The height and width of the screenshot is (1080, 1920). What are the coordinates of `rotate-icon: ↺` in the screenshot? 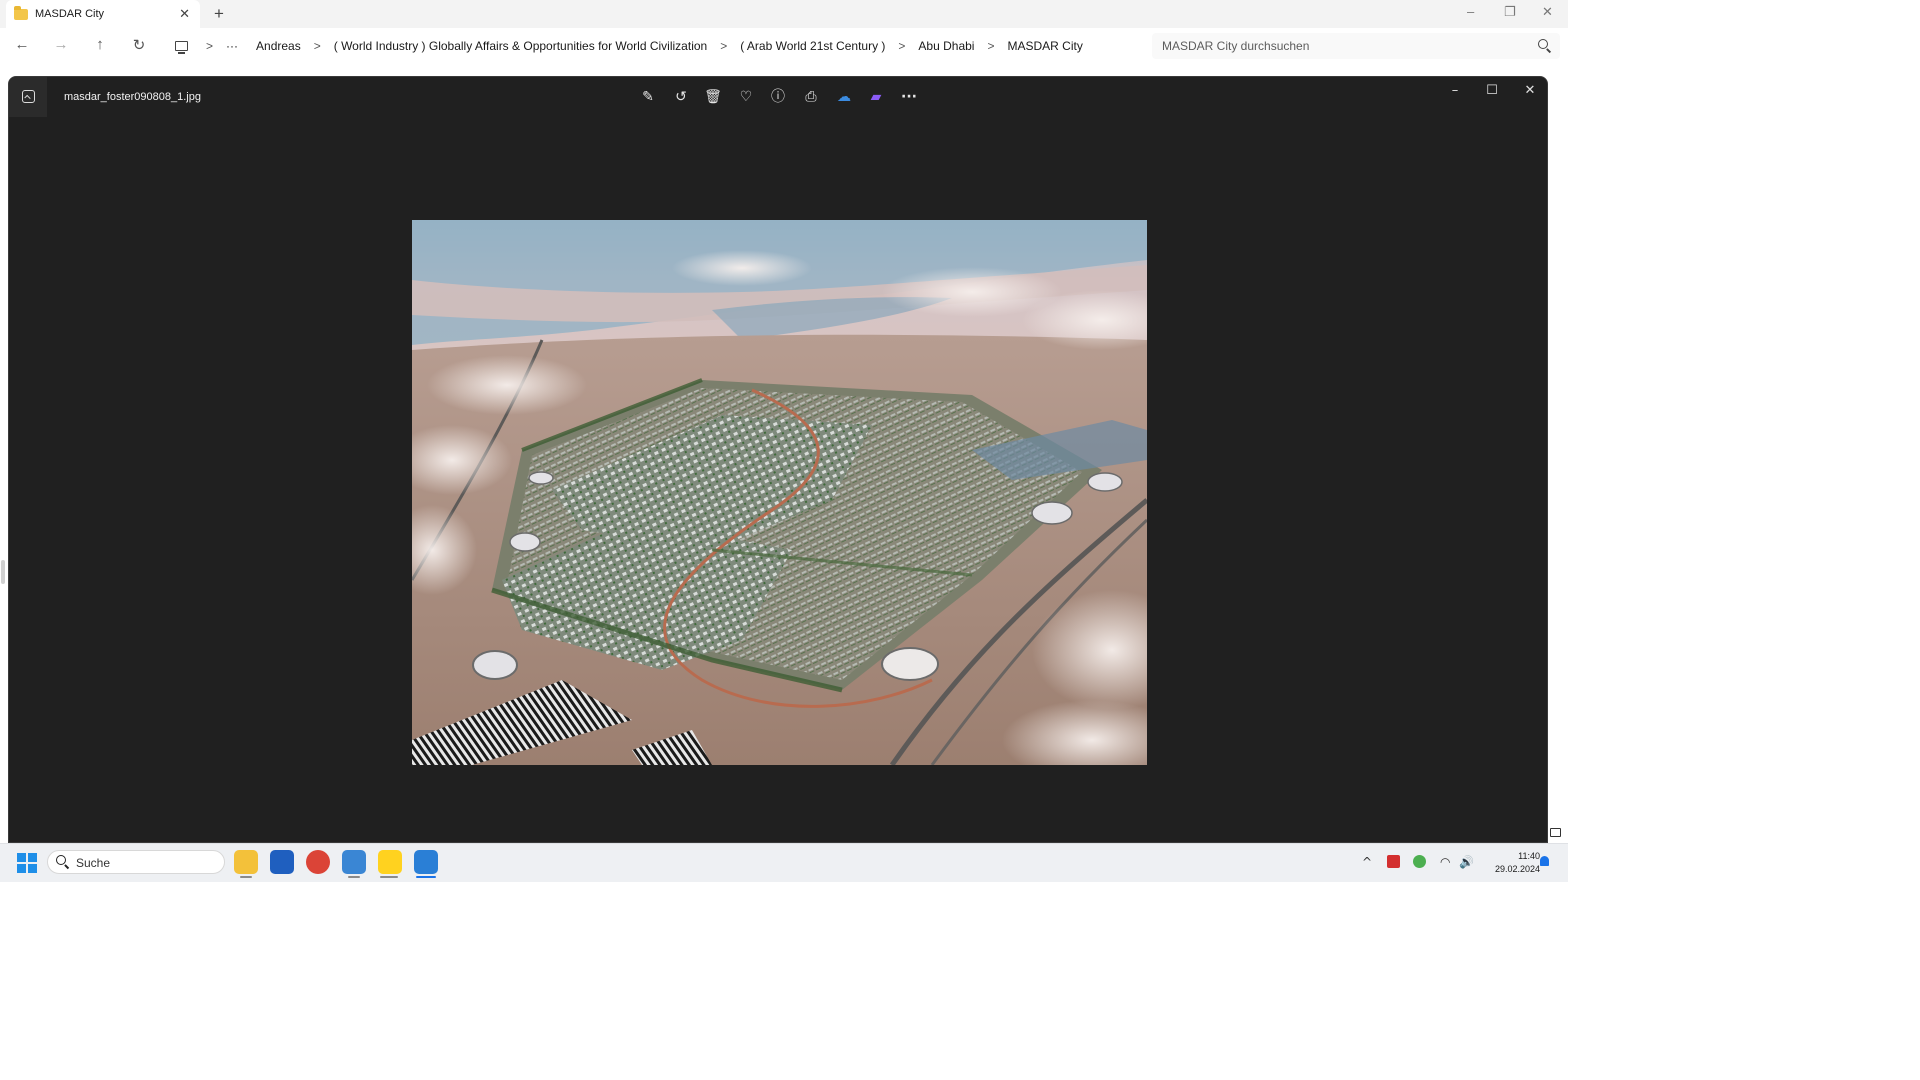 It's located at (681, 97).